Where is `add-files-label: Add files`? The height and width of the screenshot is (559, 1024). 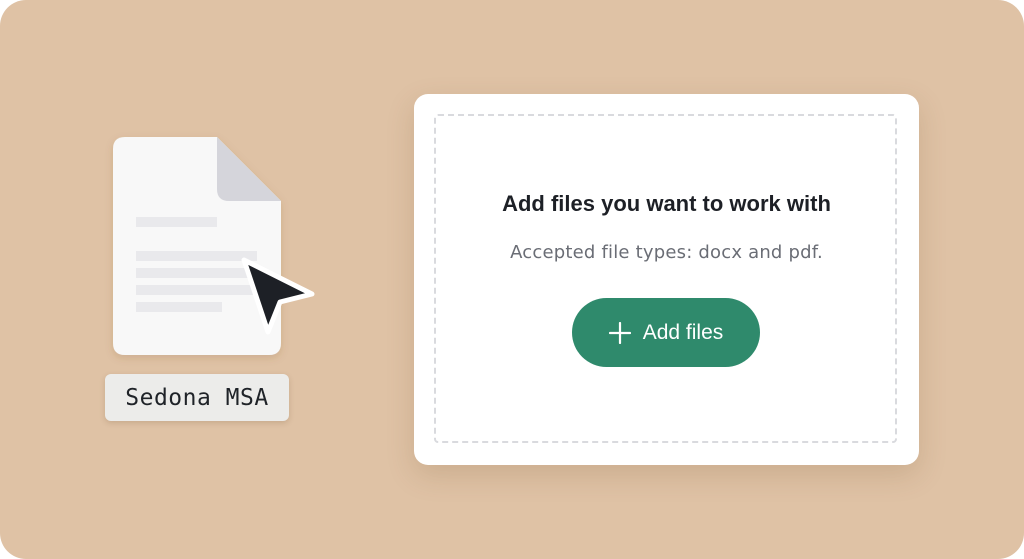
add-files-label: Add files is located at coordinates (683, 332).